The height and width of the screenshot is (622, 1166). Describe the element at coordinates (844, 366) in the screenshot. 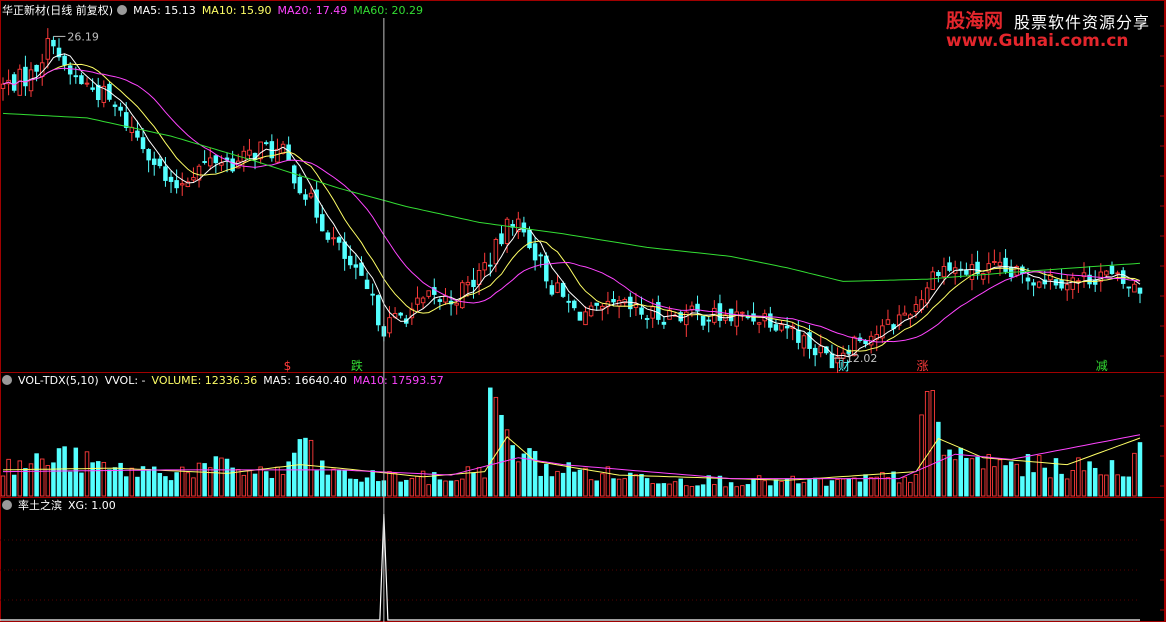

I see `event-marker: 财` at that location.